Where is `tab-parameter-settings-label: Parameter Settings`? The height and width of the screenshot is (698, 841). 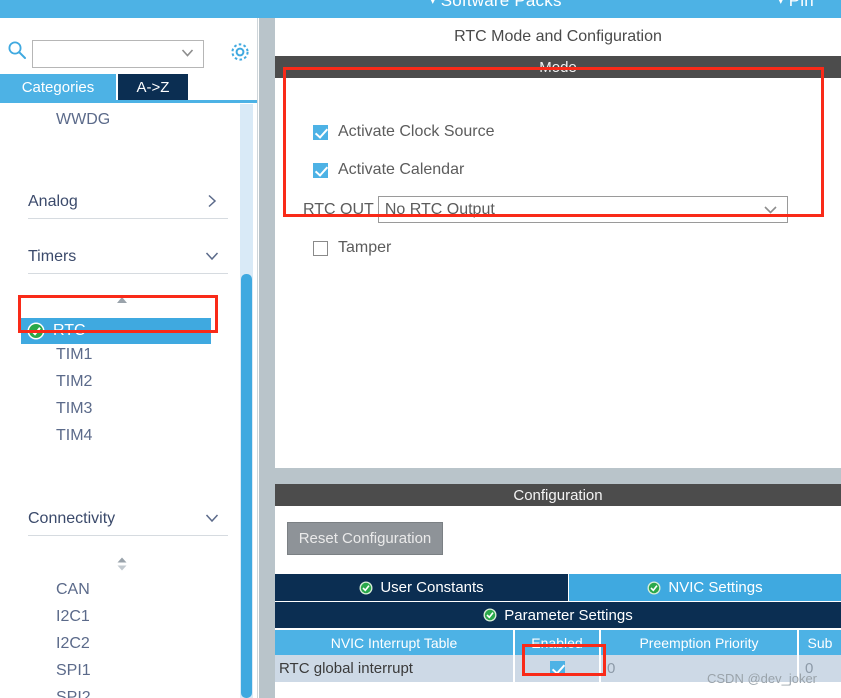 tab-parameter-settings-label: Parameter Settings is located at coordinates (568, 615).